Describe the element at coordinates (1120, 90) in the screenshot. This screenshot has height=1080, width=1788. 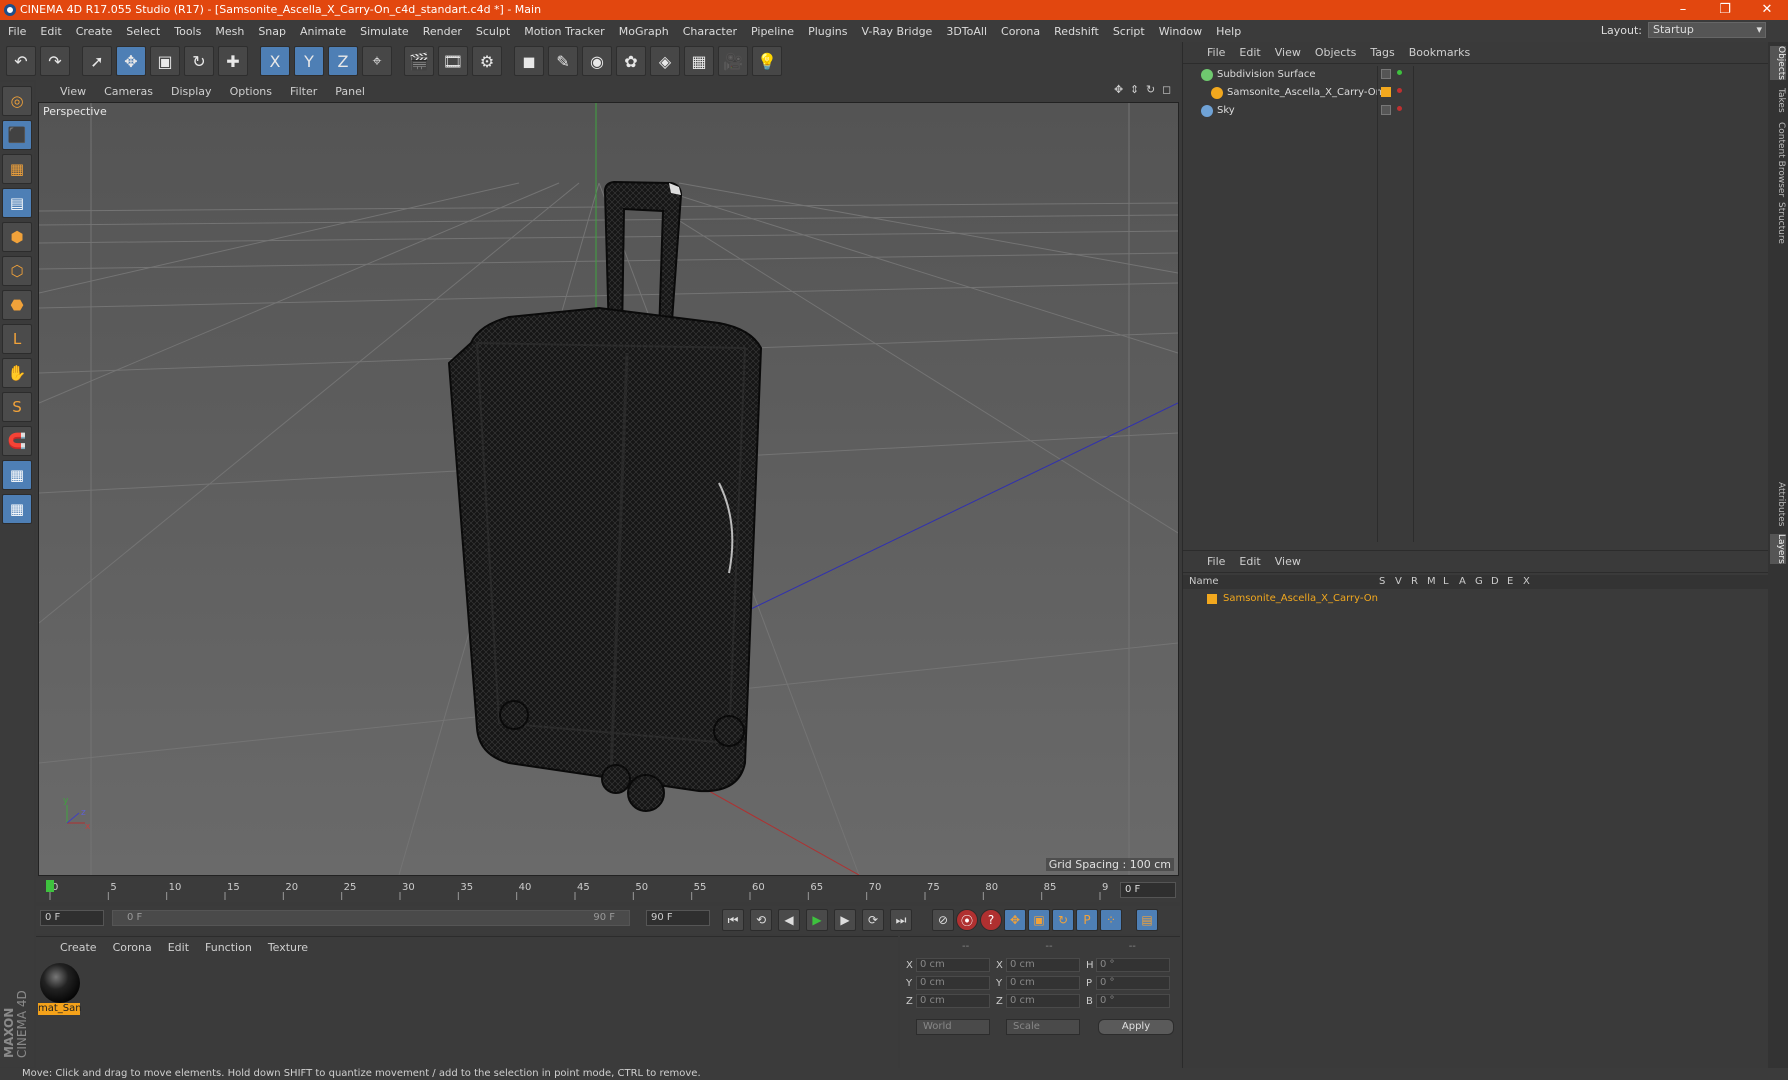
I see `pan-icon: ✥` at that location.